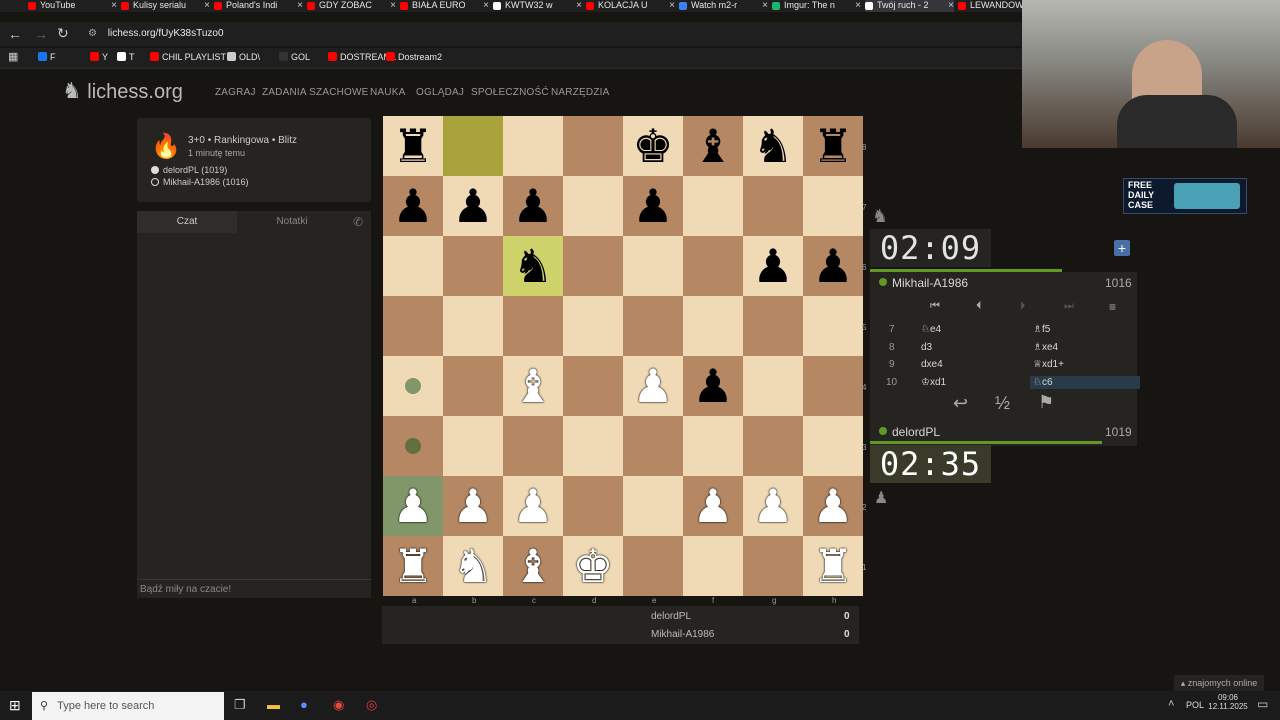 Image resolution: width=1280 pixels, height=720 pixels. I want to click on site-info-icon: ⚙, so click(92, 33).